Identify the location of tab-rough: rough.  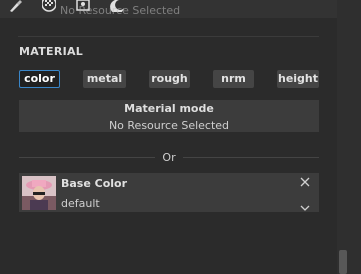
(169, 79).